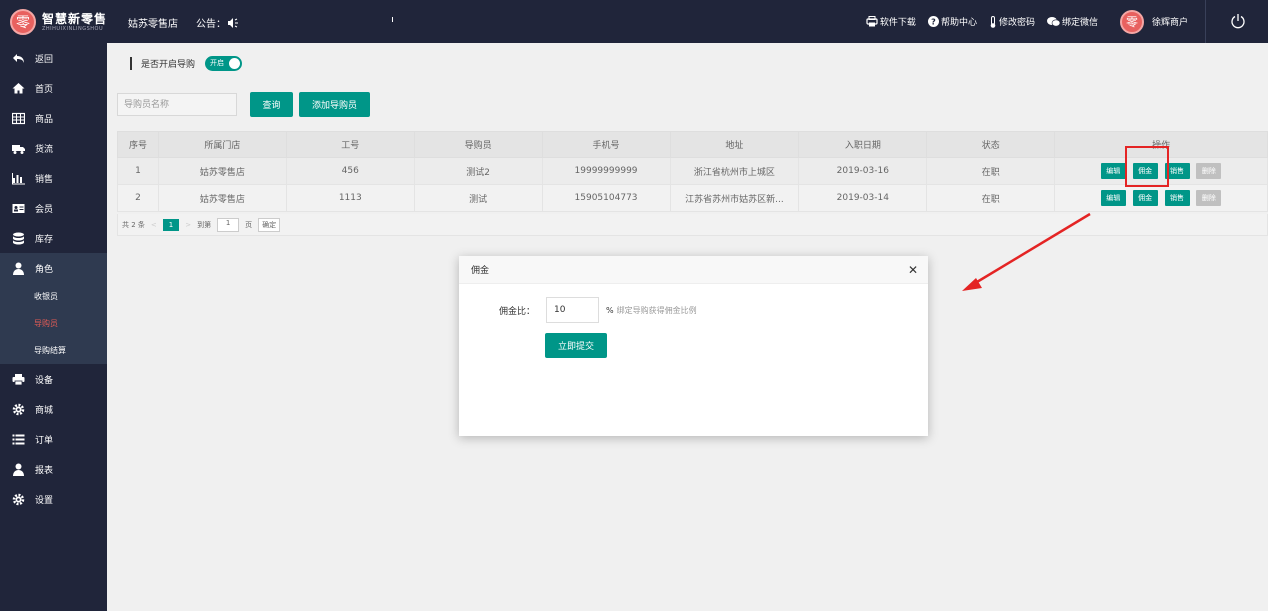 The width and height of the screenshot is (1268, 611). Describe the element at coordinates (271, 104) in the screenshot. I see `query-button: 查询` at that location.